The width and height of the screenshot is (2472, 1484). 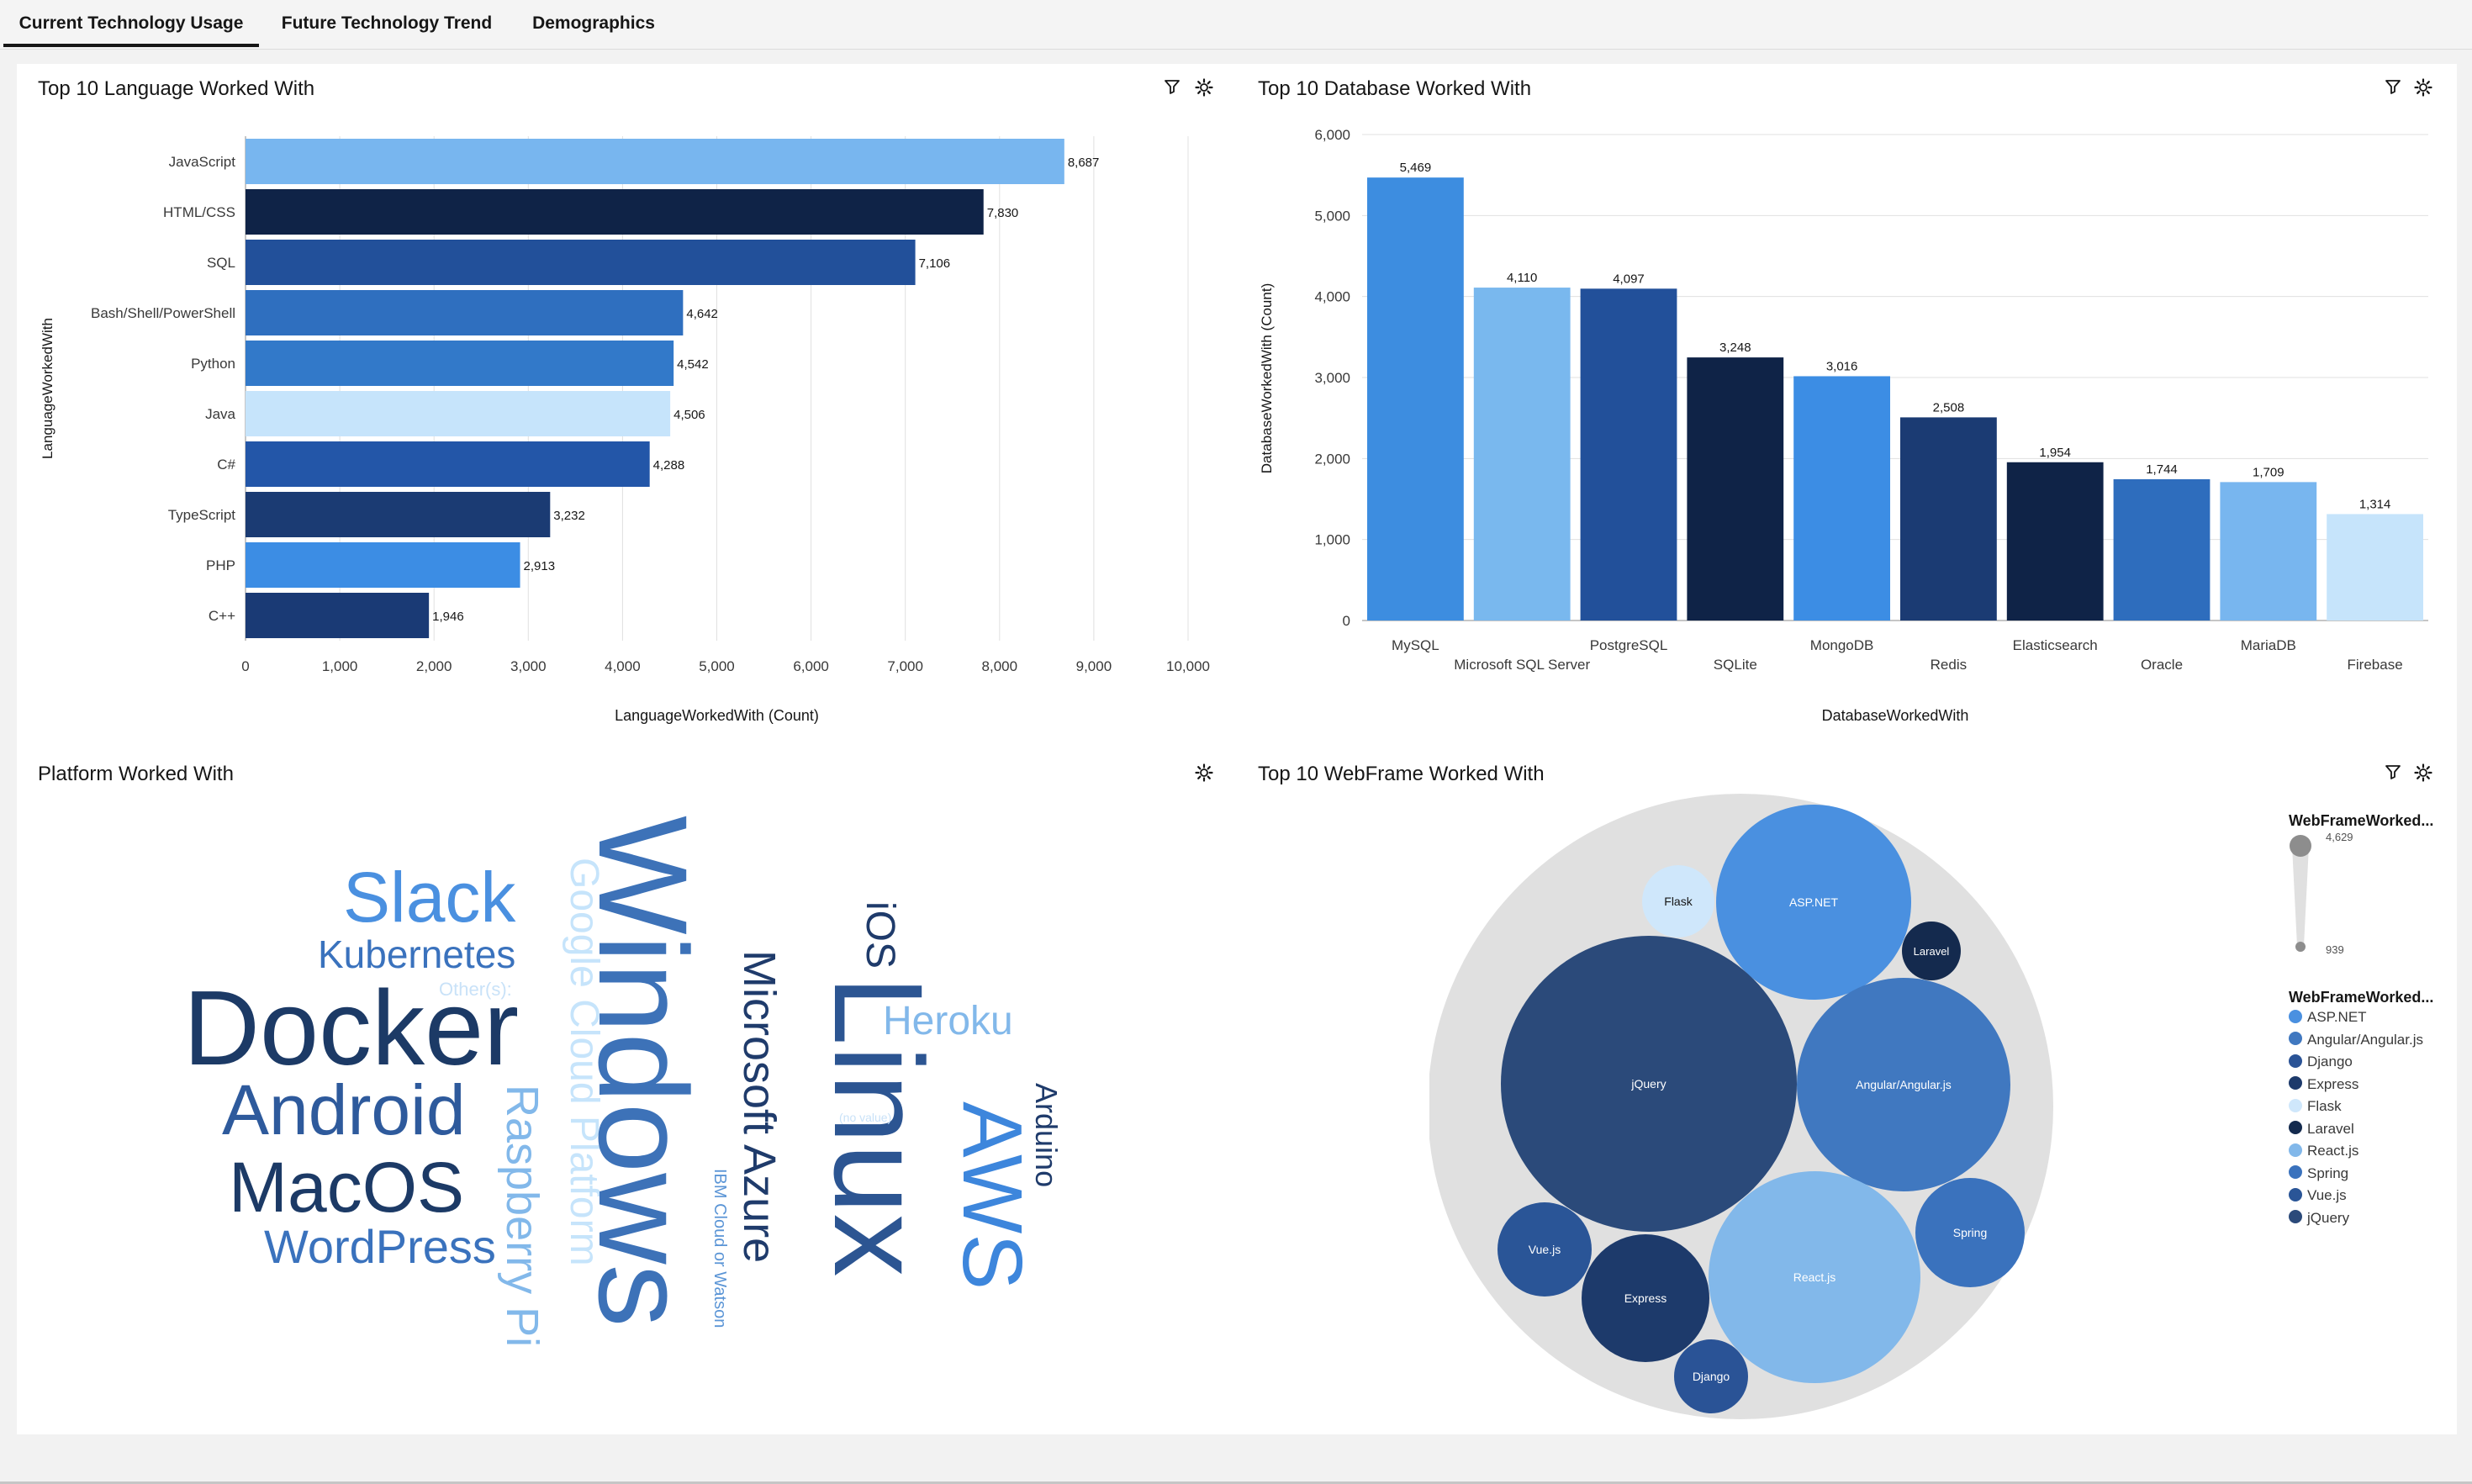 What do you see at coordinates (2318, 1174) in the screenshot?
I see `legend-item: Spring` at bounding box center [2318, 1174].